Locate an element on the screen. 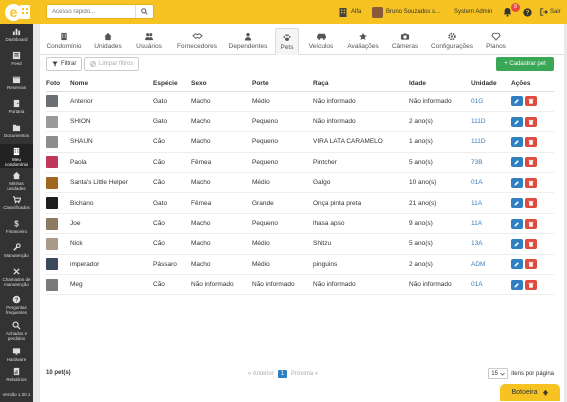 This screenshot has width=567, height=402. sidebar-item-dashboard: Dashboard is located at coordinates (16, 36).